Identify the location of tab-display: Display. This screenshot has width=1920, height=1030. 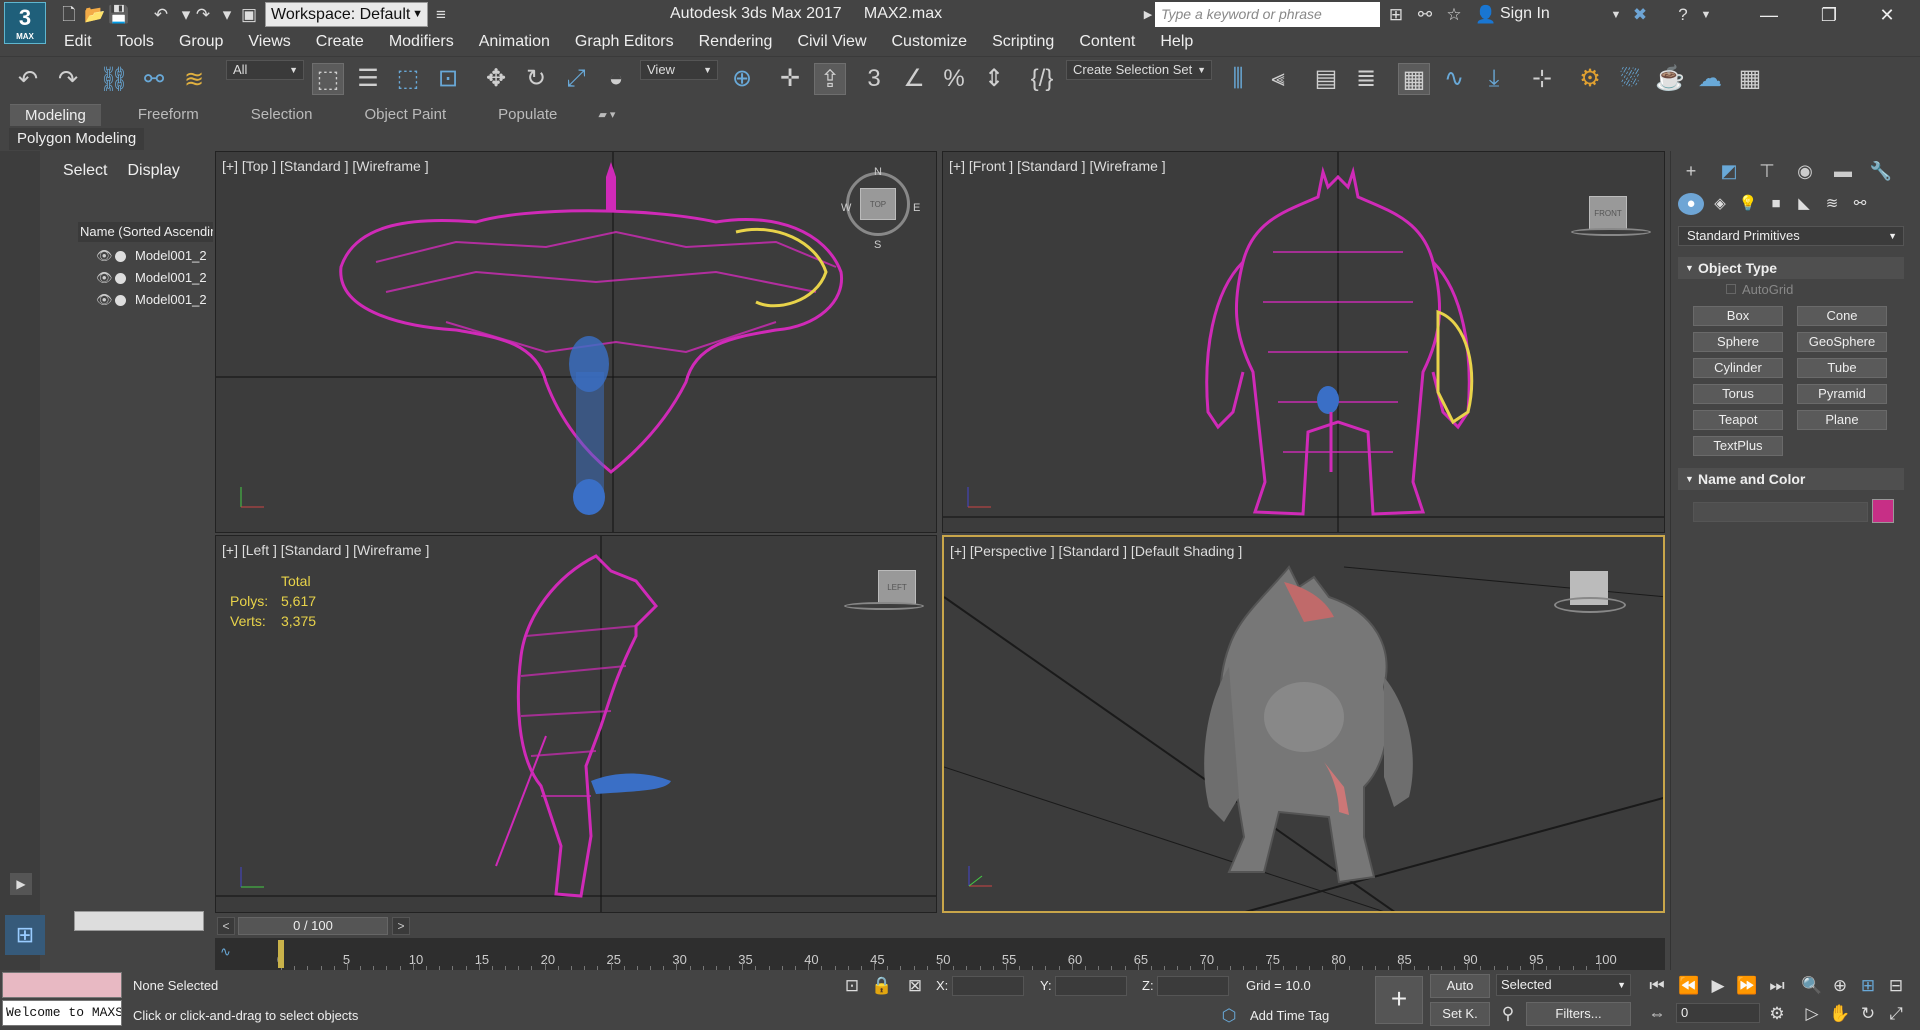
(153, 171).